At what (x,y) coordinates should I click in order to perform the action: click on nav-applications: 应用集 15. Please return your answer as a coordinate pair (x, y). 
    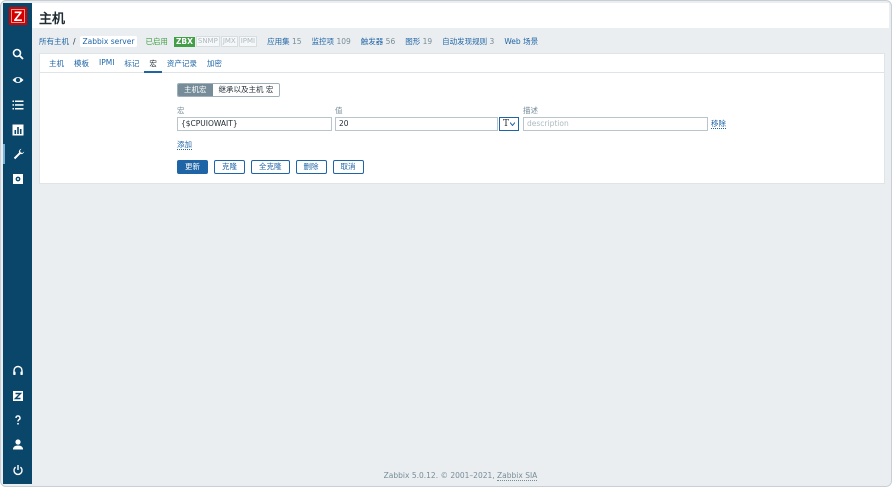
    Looking at the image, I should click on (284, 41).